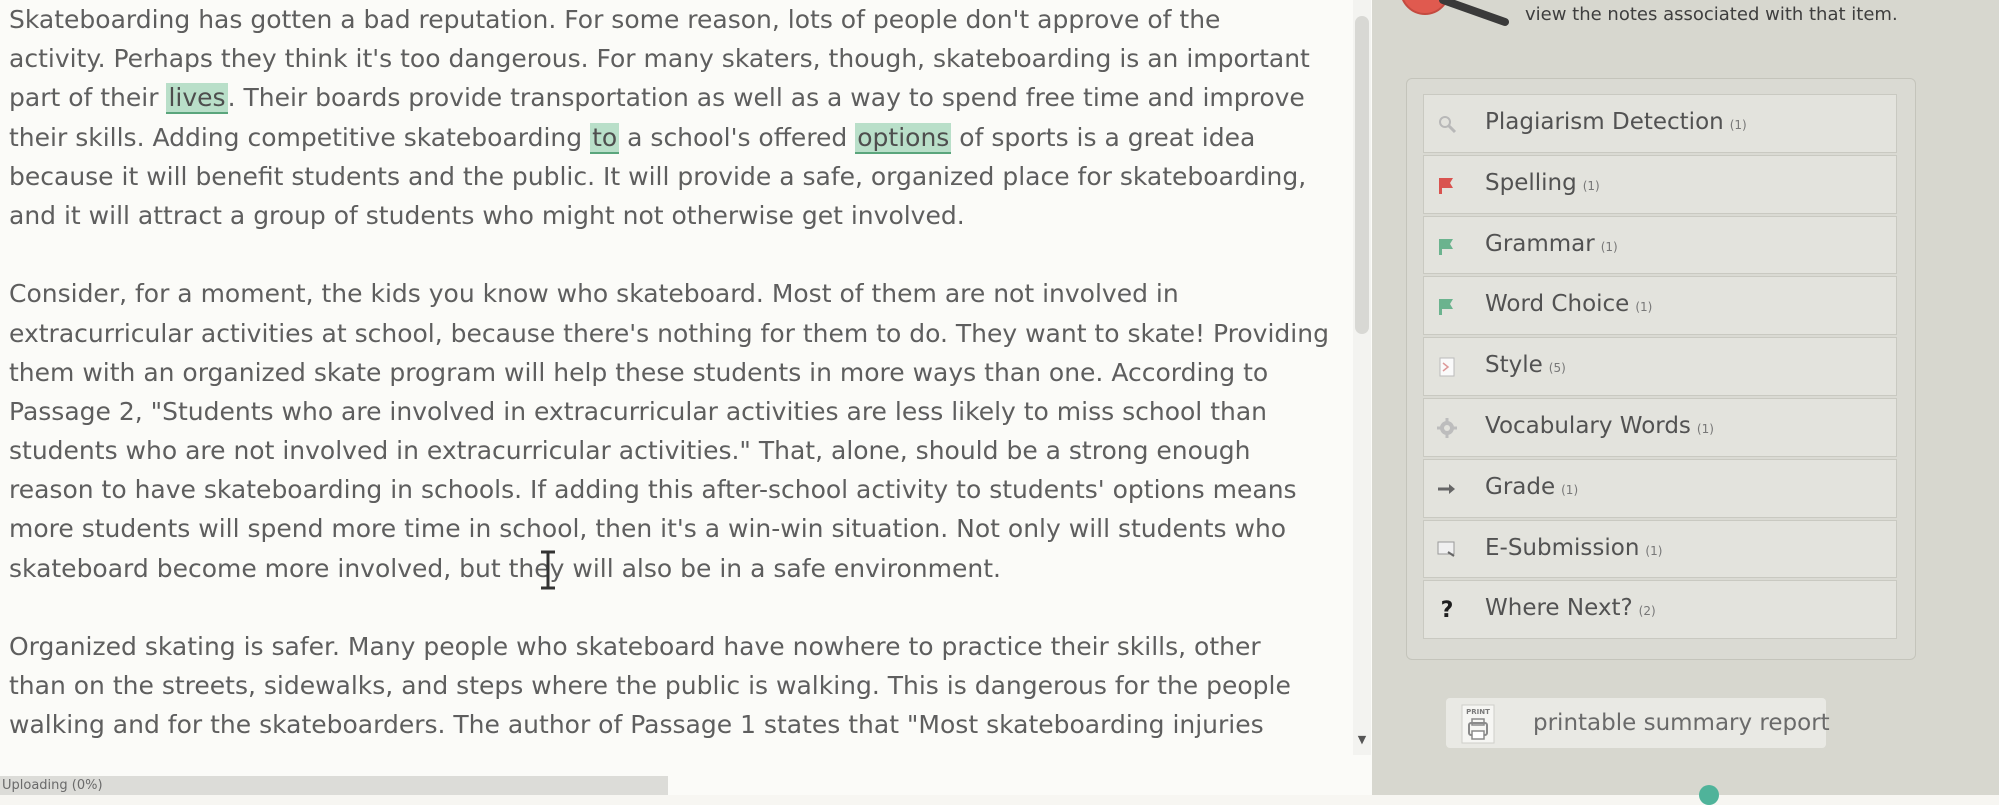  Describe the element at coordinates (197, 99) in the screenshot. I see `highlighted-word: lives` at that location.